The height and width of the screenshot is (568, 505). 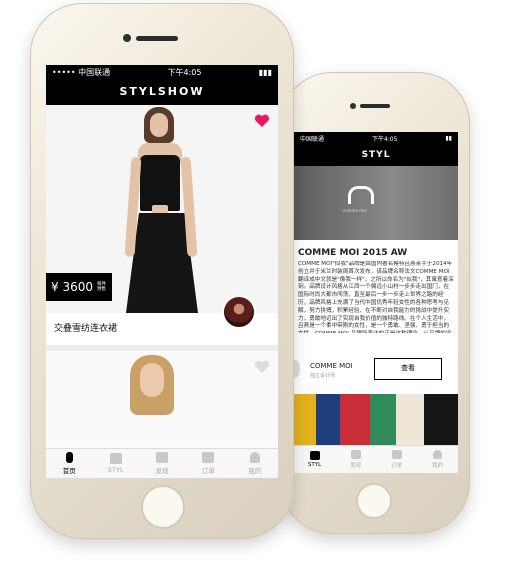 I want to click on designer-role: 独立设计师, so click(x=323, y=376).